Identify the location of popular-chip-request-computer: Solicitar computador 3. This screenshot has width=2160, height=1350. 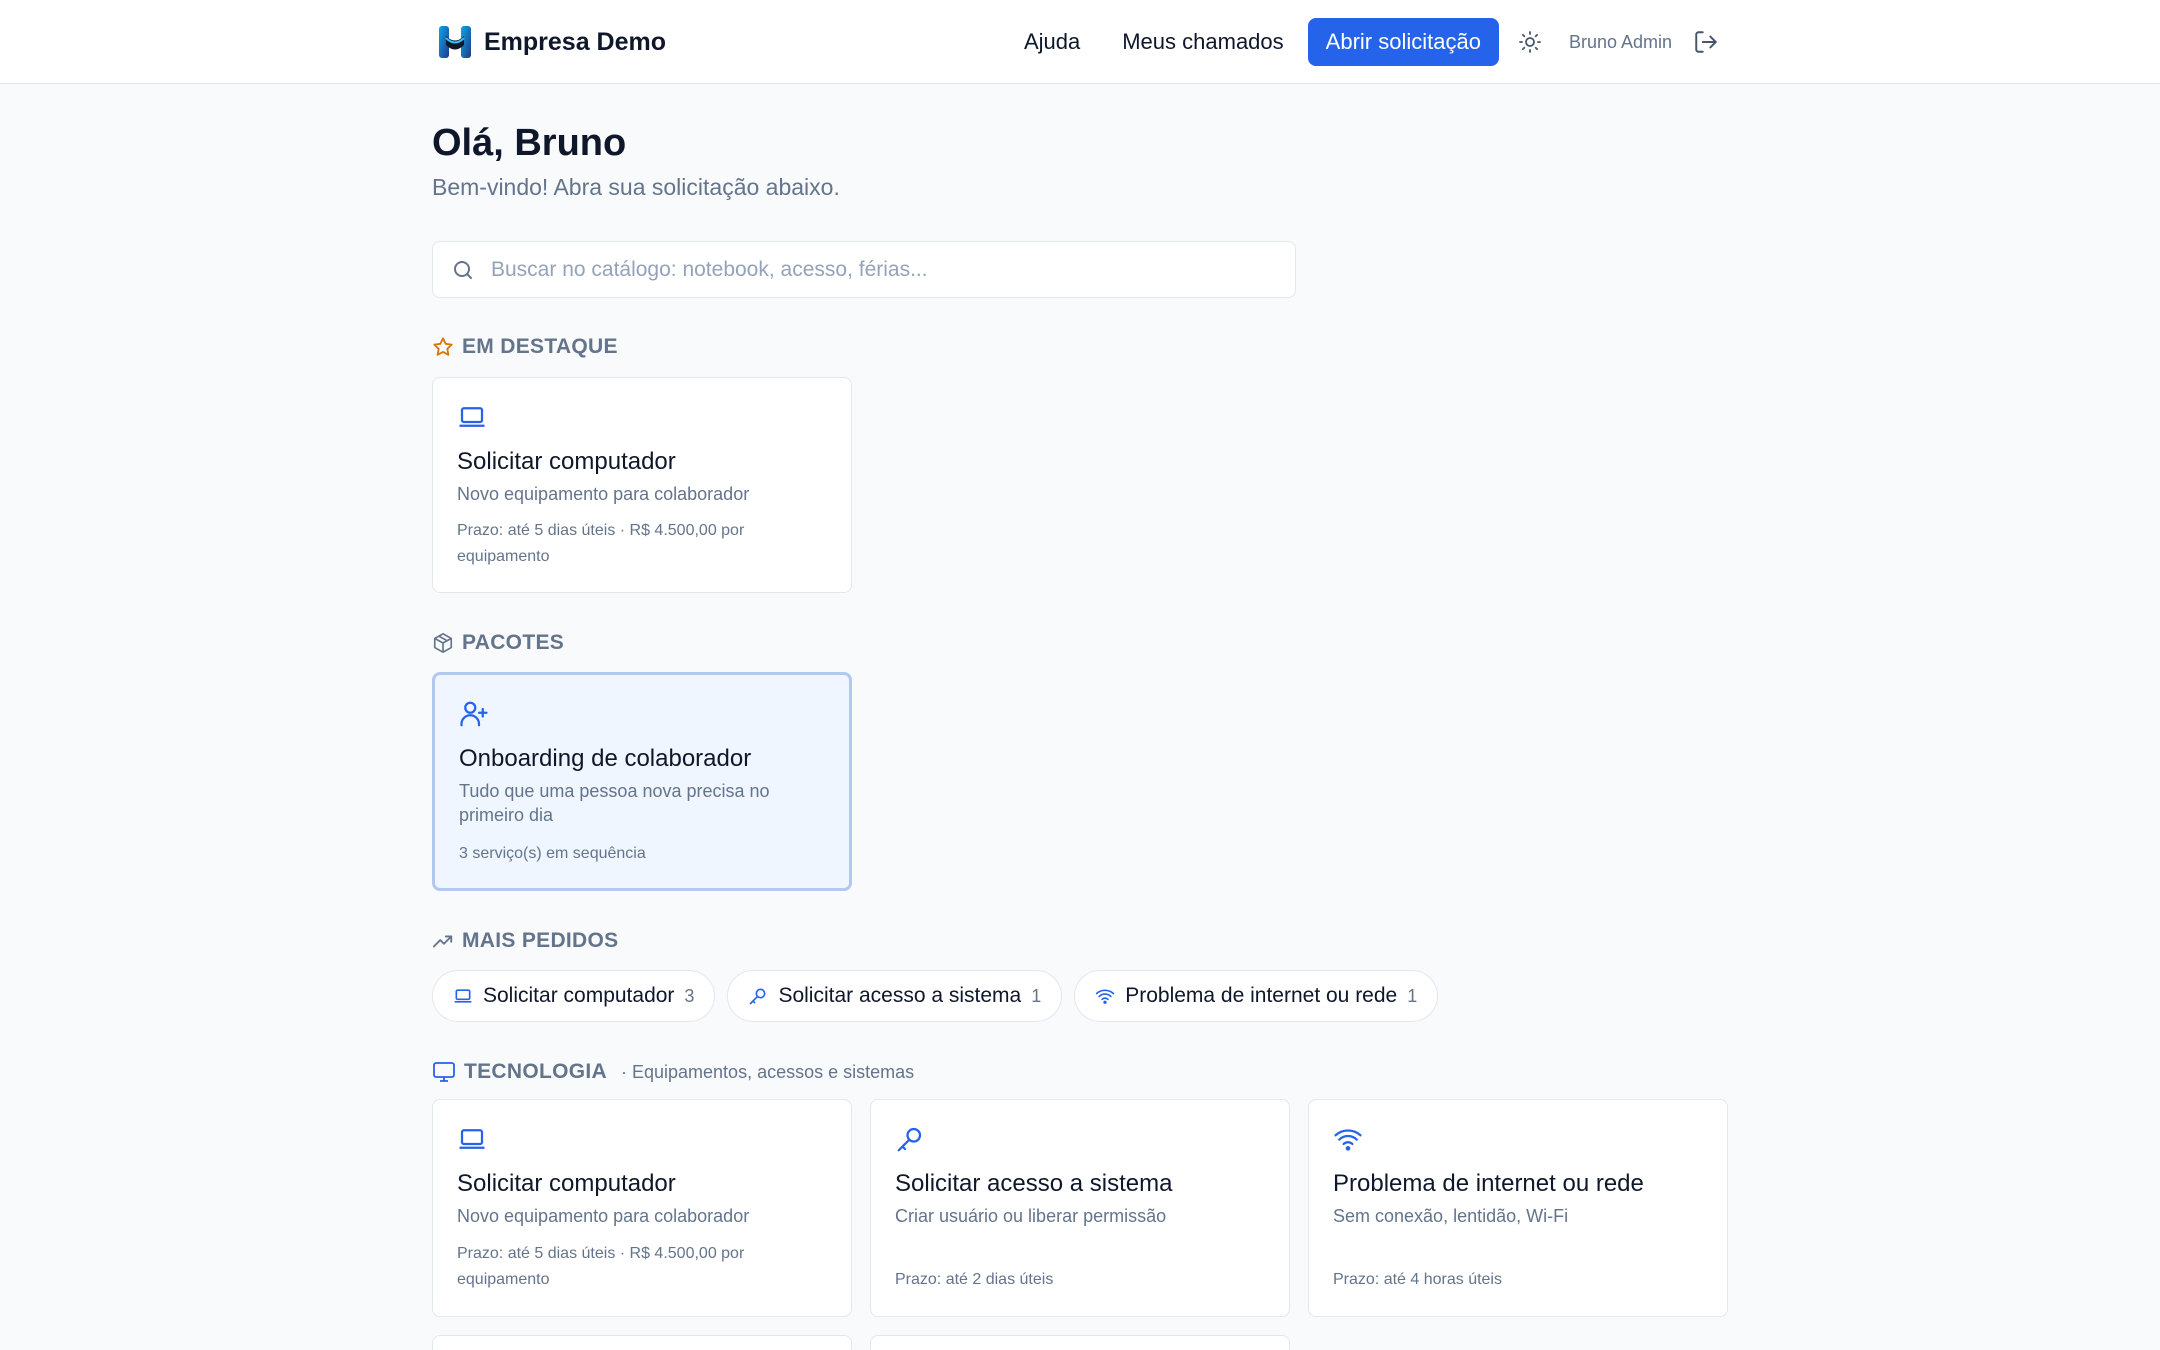
(574, 996).